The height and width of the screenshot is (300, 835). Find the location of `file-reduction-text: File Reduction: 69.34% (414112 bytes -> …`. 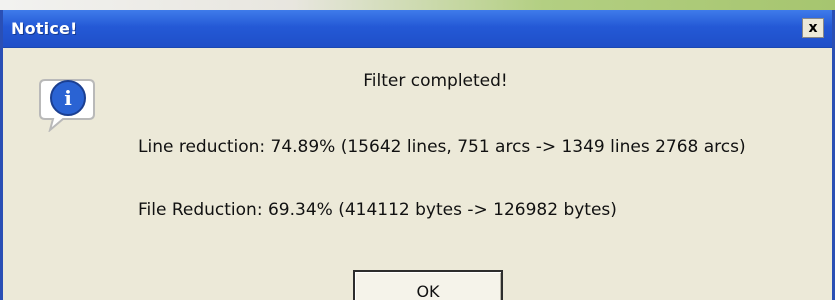

file-reduction-text: File Reduction: 69.34% (414112 bytes -> … is located at coordinates (377, 210).